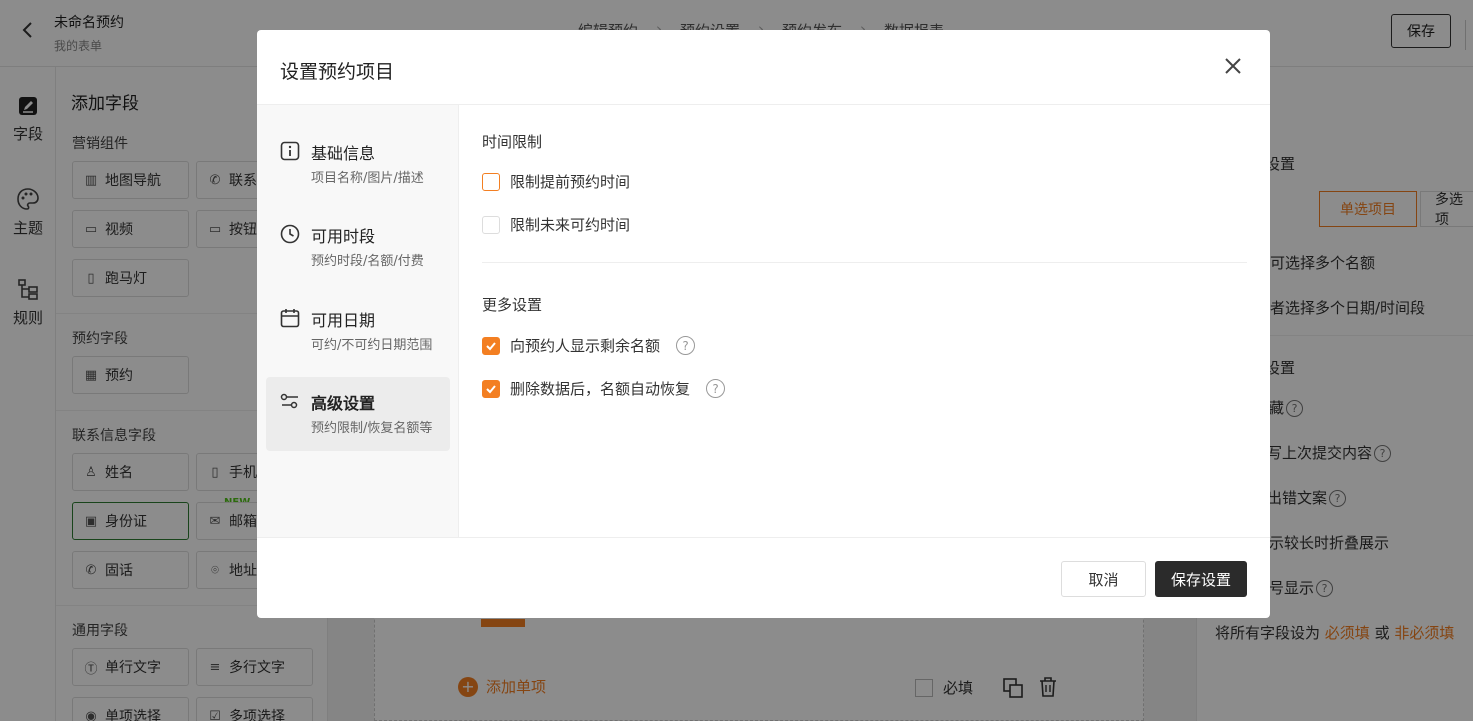  I want to click on close-icon, so click(1233, 66).